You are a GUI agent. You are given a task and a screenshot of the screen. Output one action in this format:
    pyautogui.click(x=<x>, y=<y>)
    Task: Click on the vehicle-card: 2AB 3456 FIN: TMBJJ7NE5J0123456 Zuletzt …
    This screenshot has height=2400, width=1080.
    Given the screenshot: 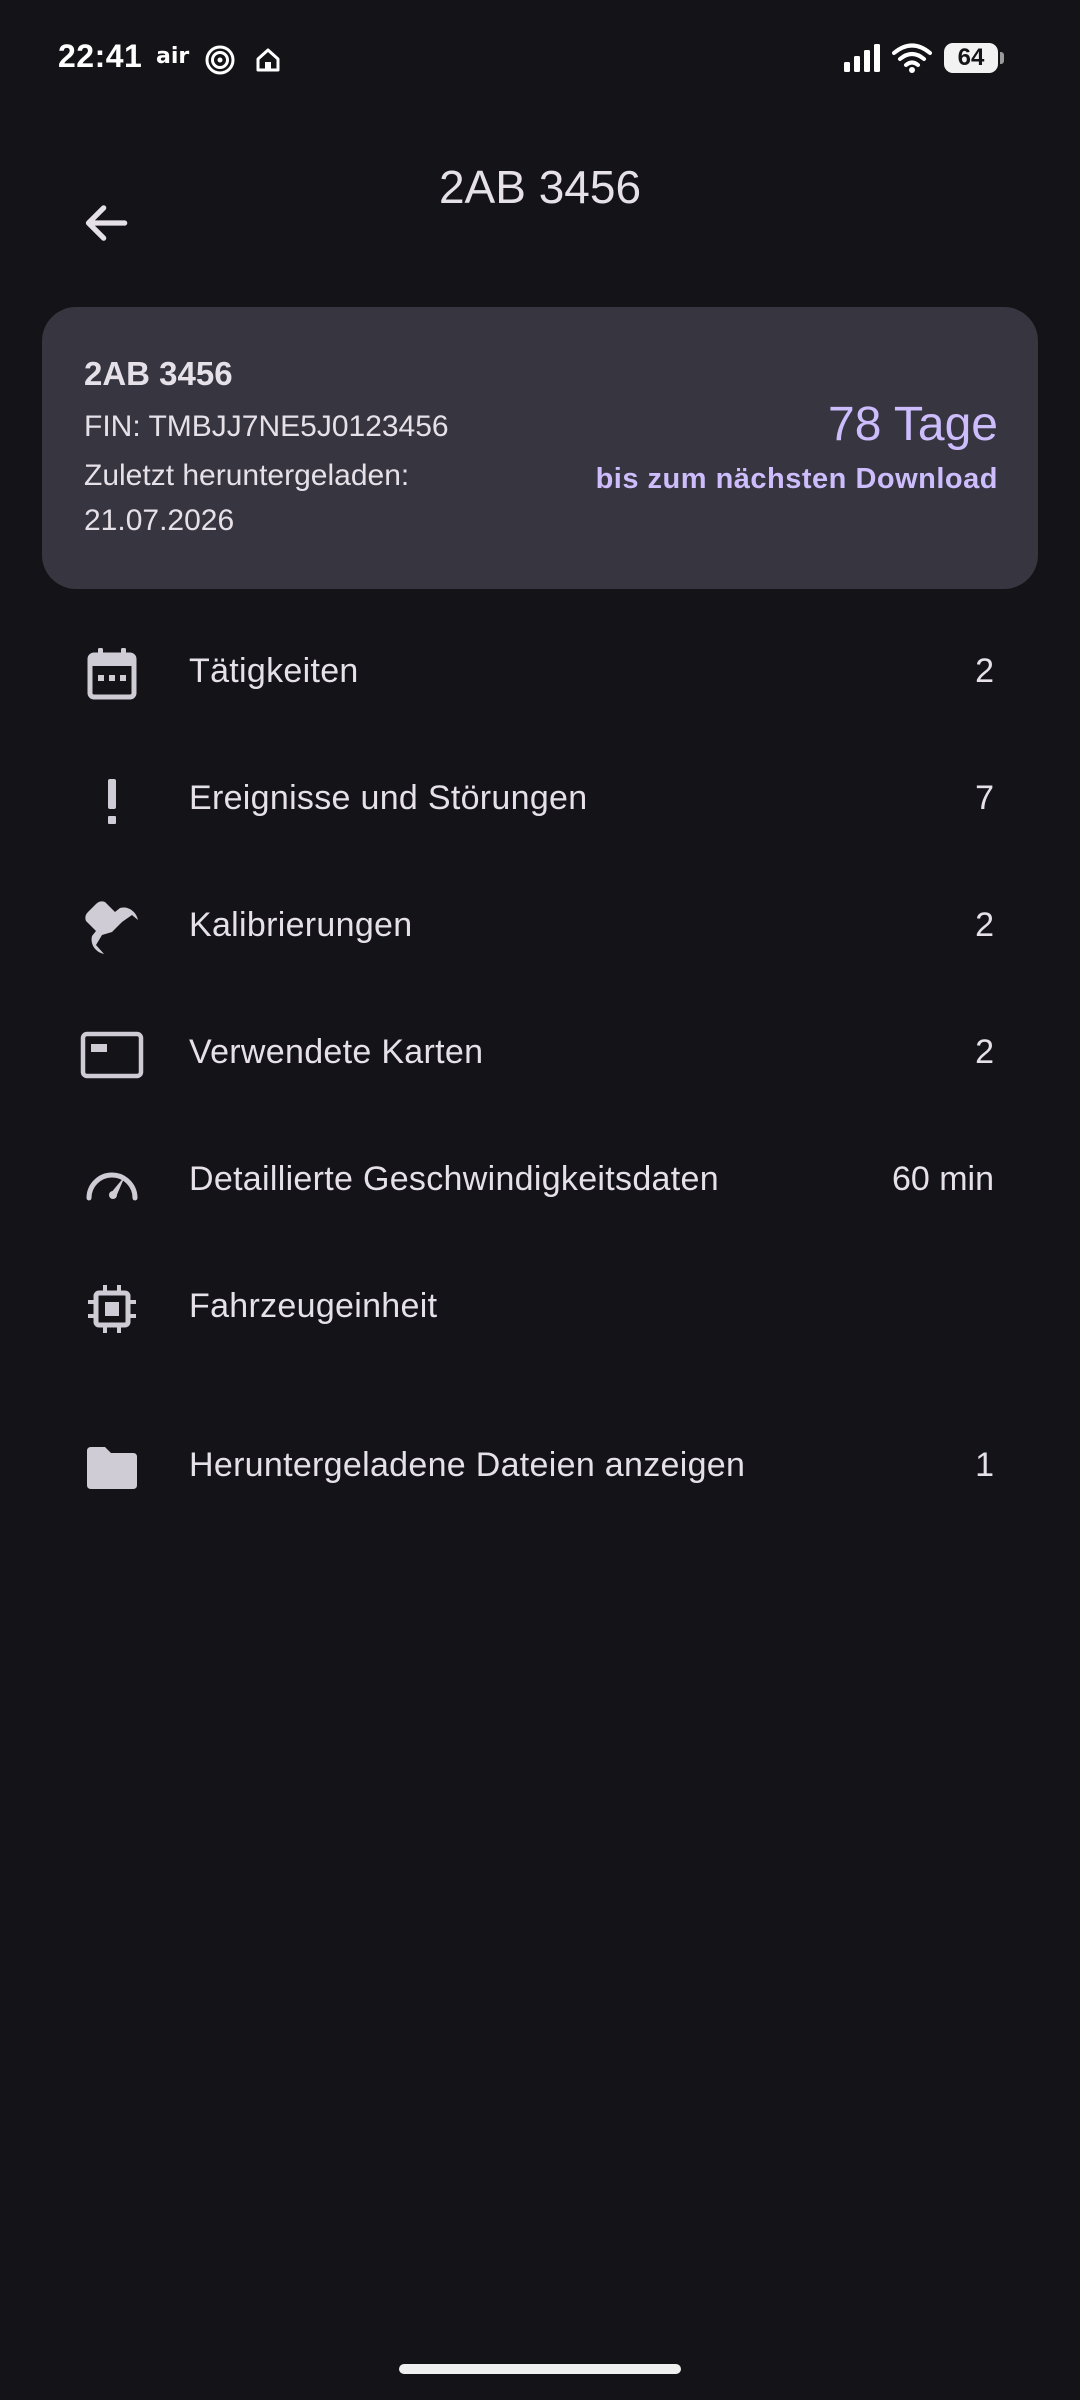 What is the action you would take?
    pyautogui.click(x=540, y=448)
    